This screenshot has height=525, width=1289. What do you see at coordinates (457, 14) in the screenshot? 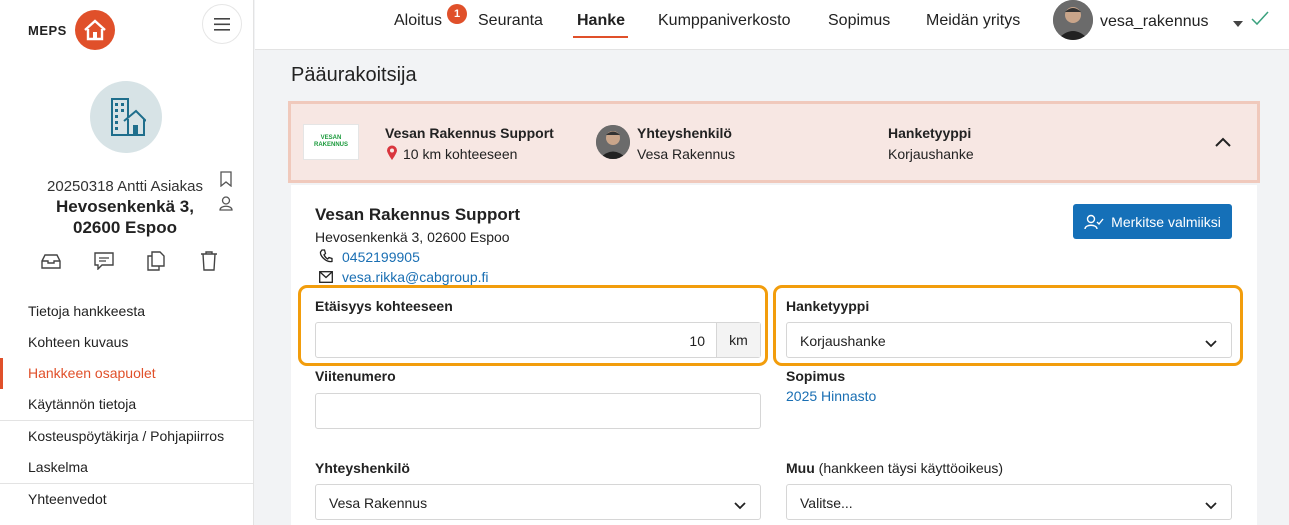
I see `notification-badge: 1` at bounding box center [457, 14].